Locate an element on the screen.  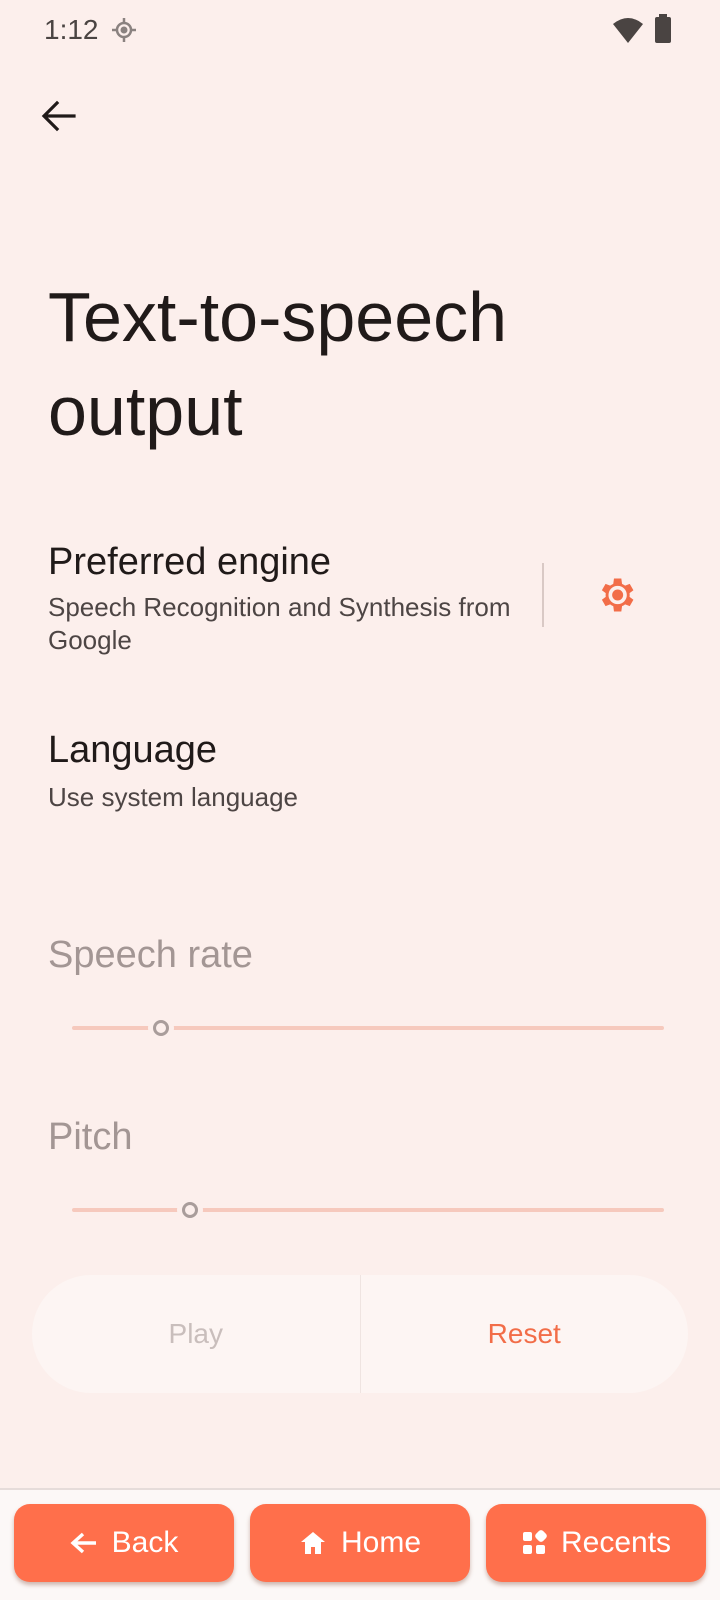
status-bar: 1:12 is located at coordinates (360, 31).